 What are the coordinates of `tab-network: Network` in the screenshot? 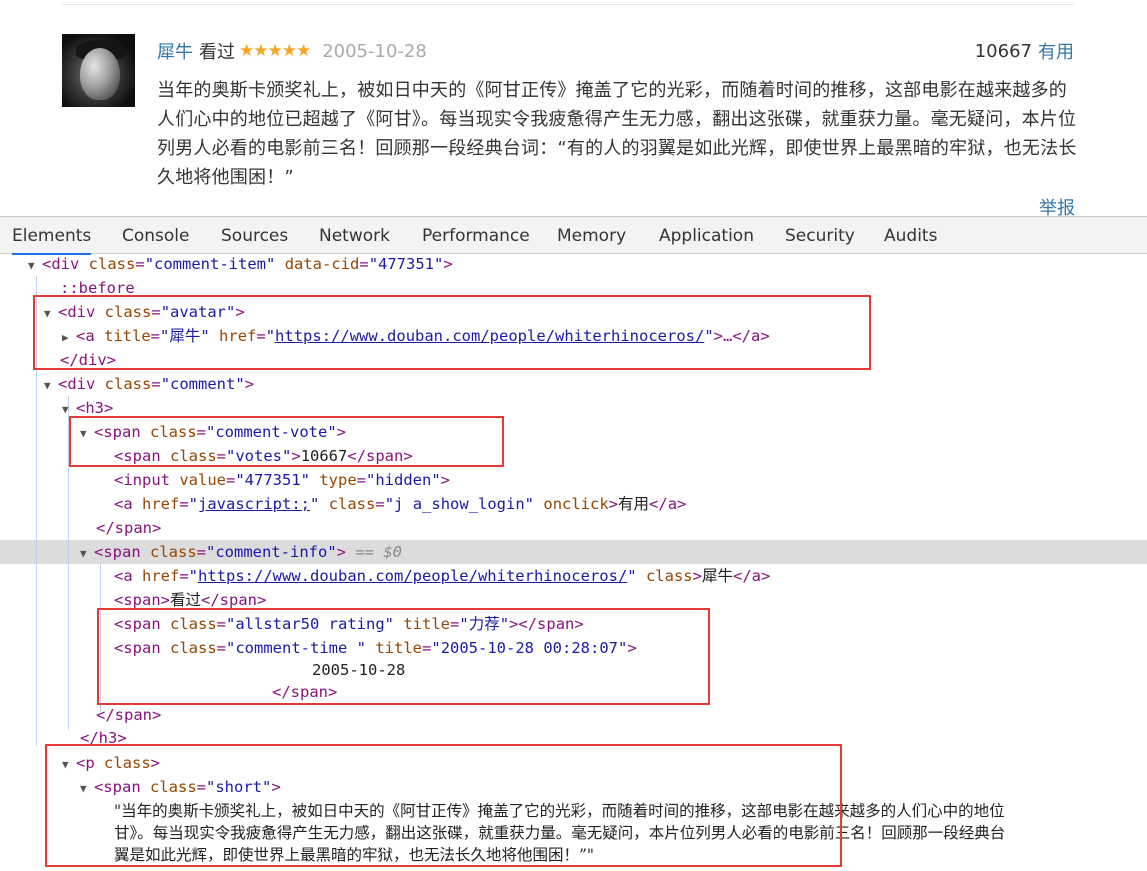 It's located at (354, 235).